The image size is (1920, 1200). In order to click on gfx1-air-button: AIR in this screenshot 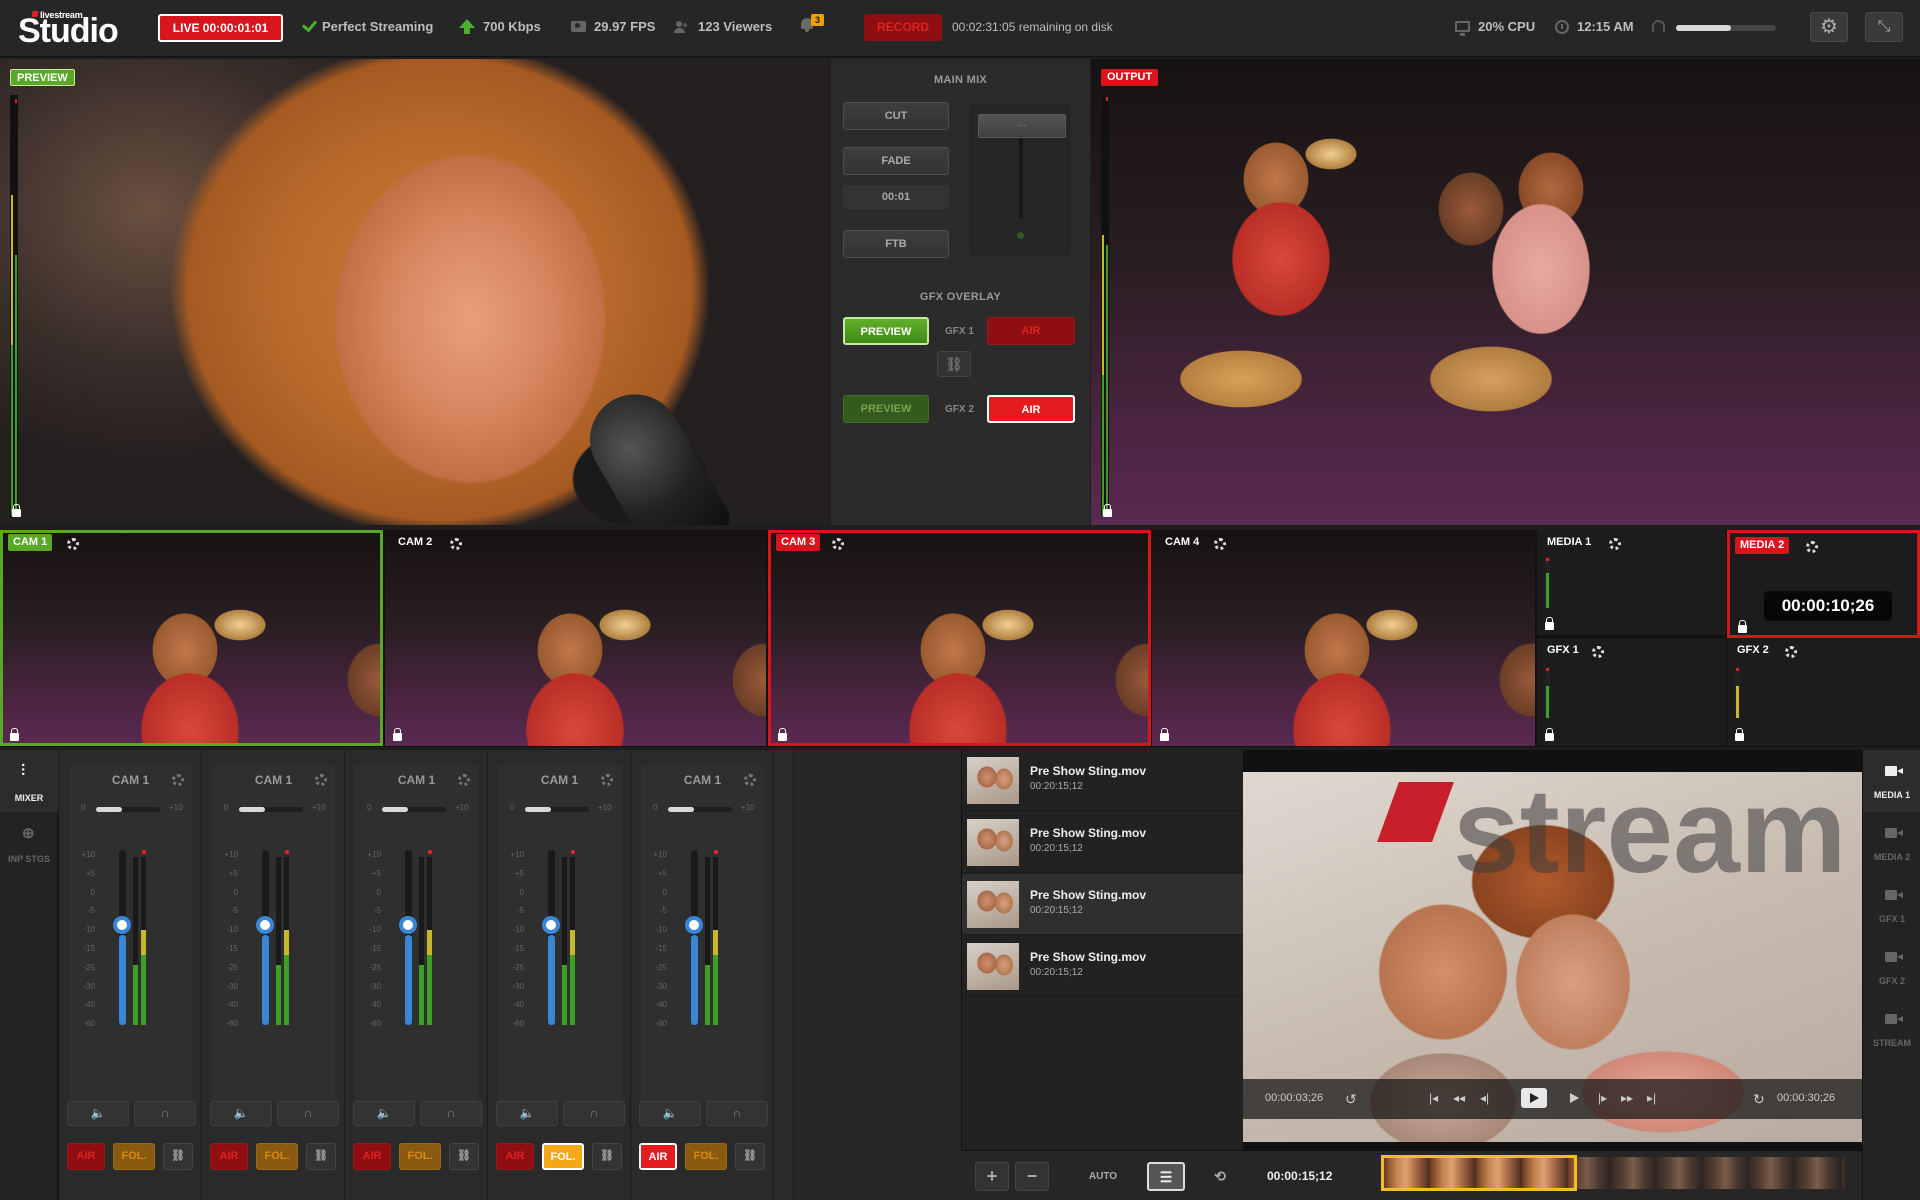, I will do `click(1031, 331)`.